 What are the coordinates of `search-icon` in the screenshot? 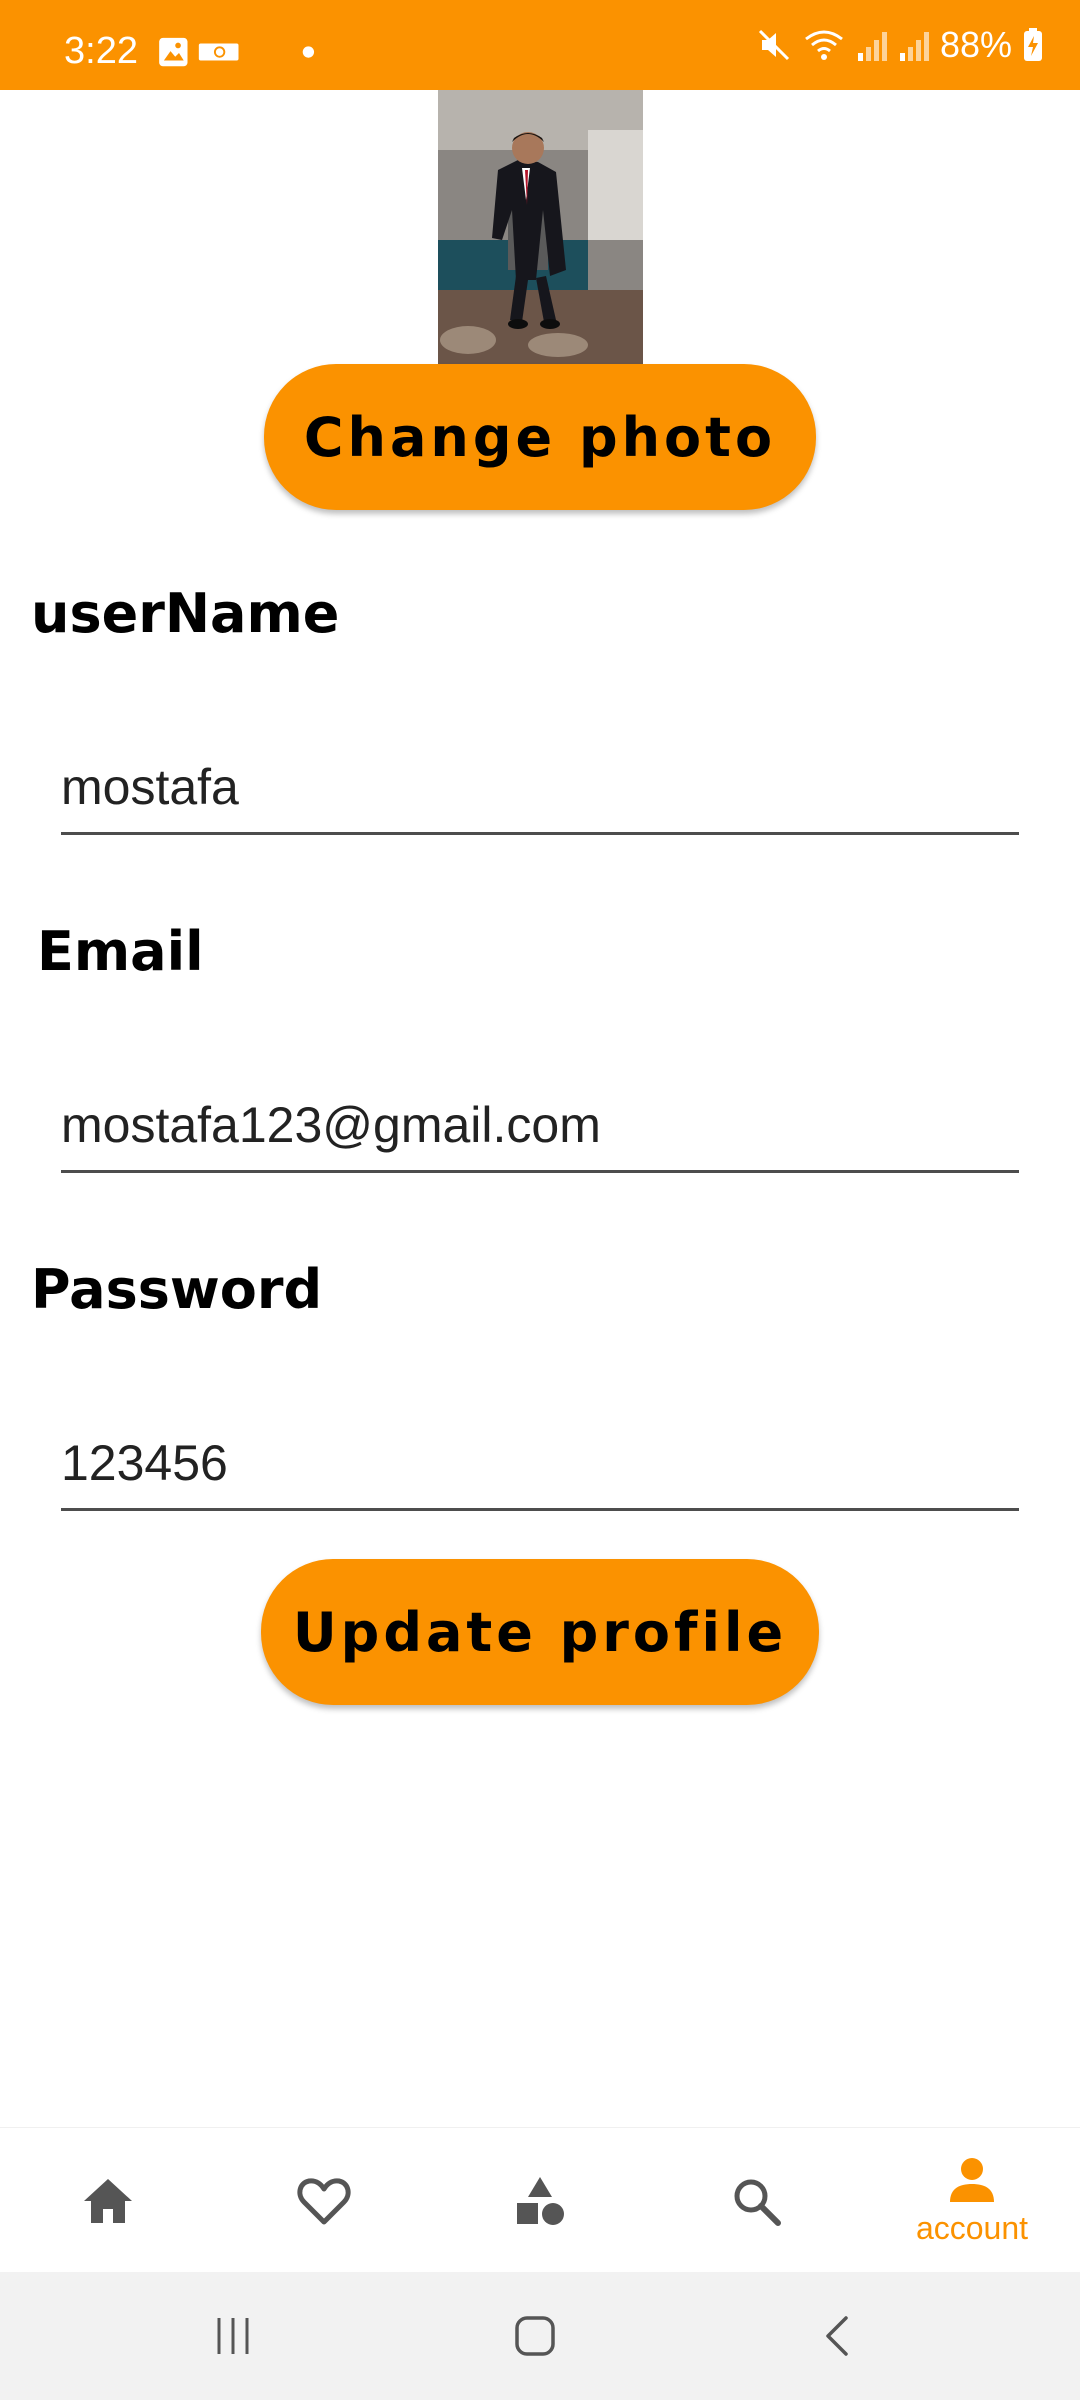 It's located at (757, 2202).